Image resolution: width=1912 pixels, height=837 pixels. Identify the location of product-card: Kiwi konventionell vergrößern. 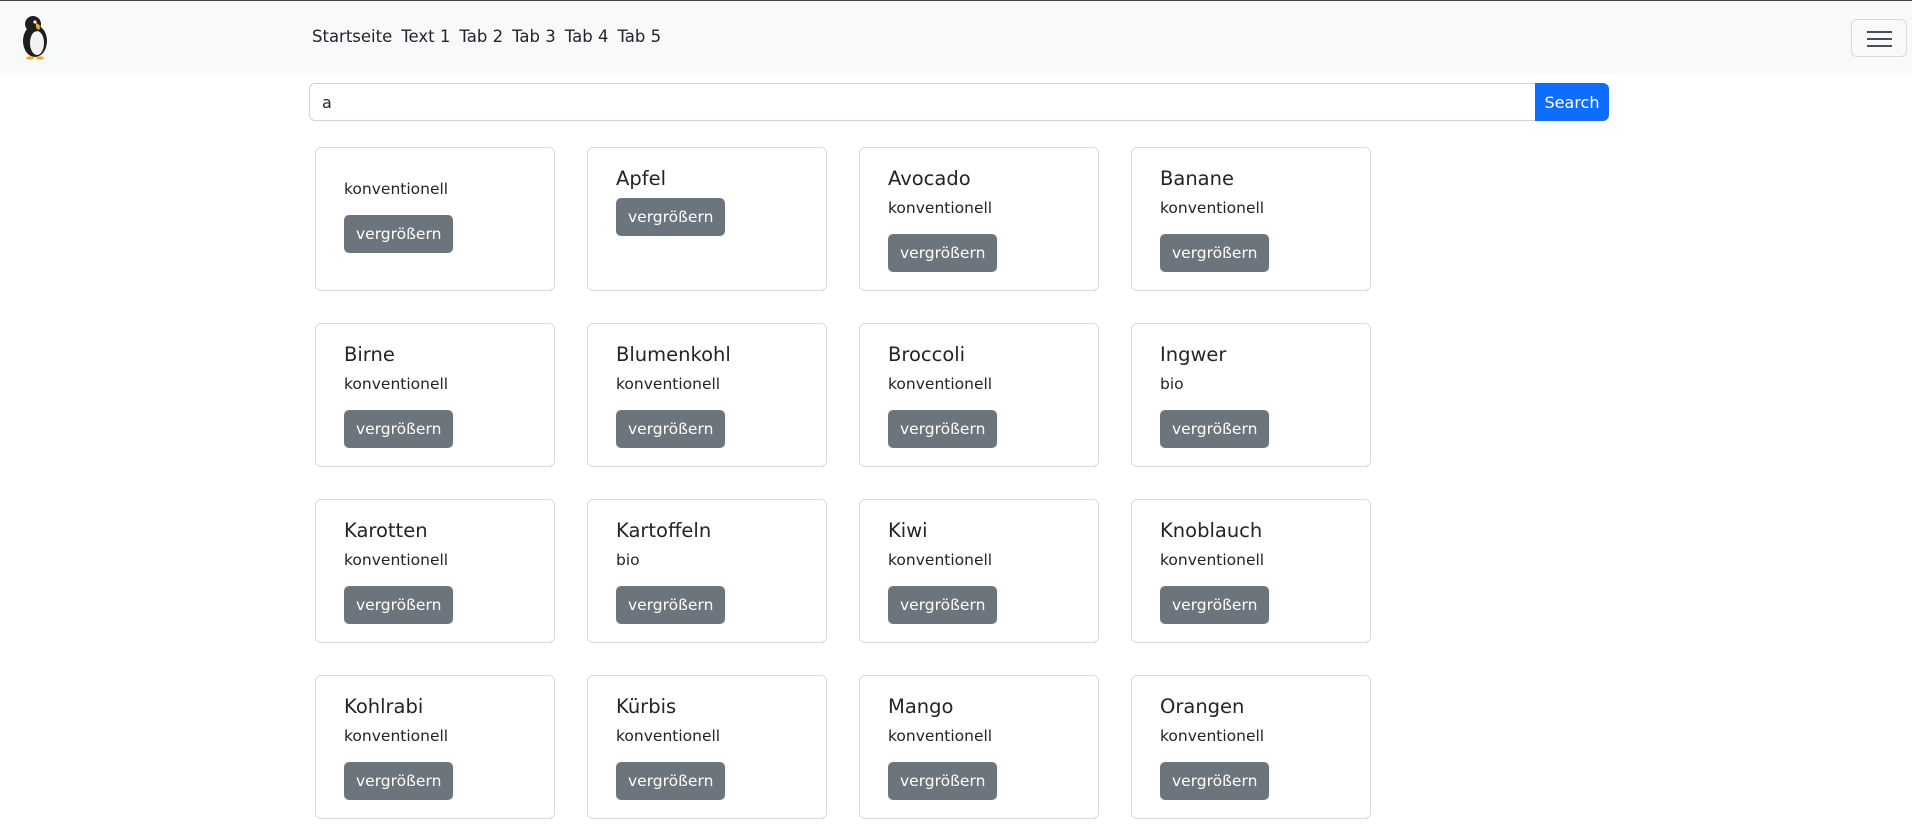
(979, 571).